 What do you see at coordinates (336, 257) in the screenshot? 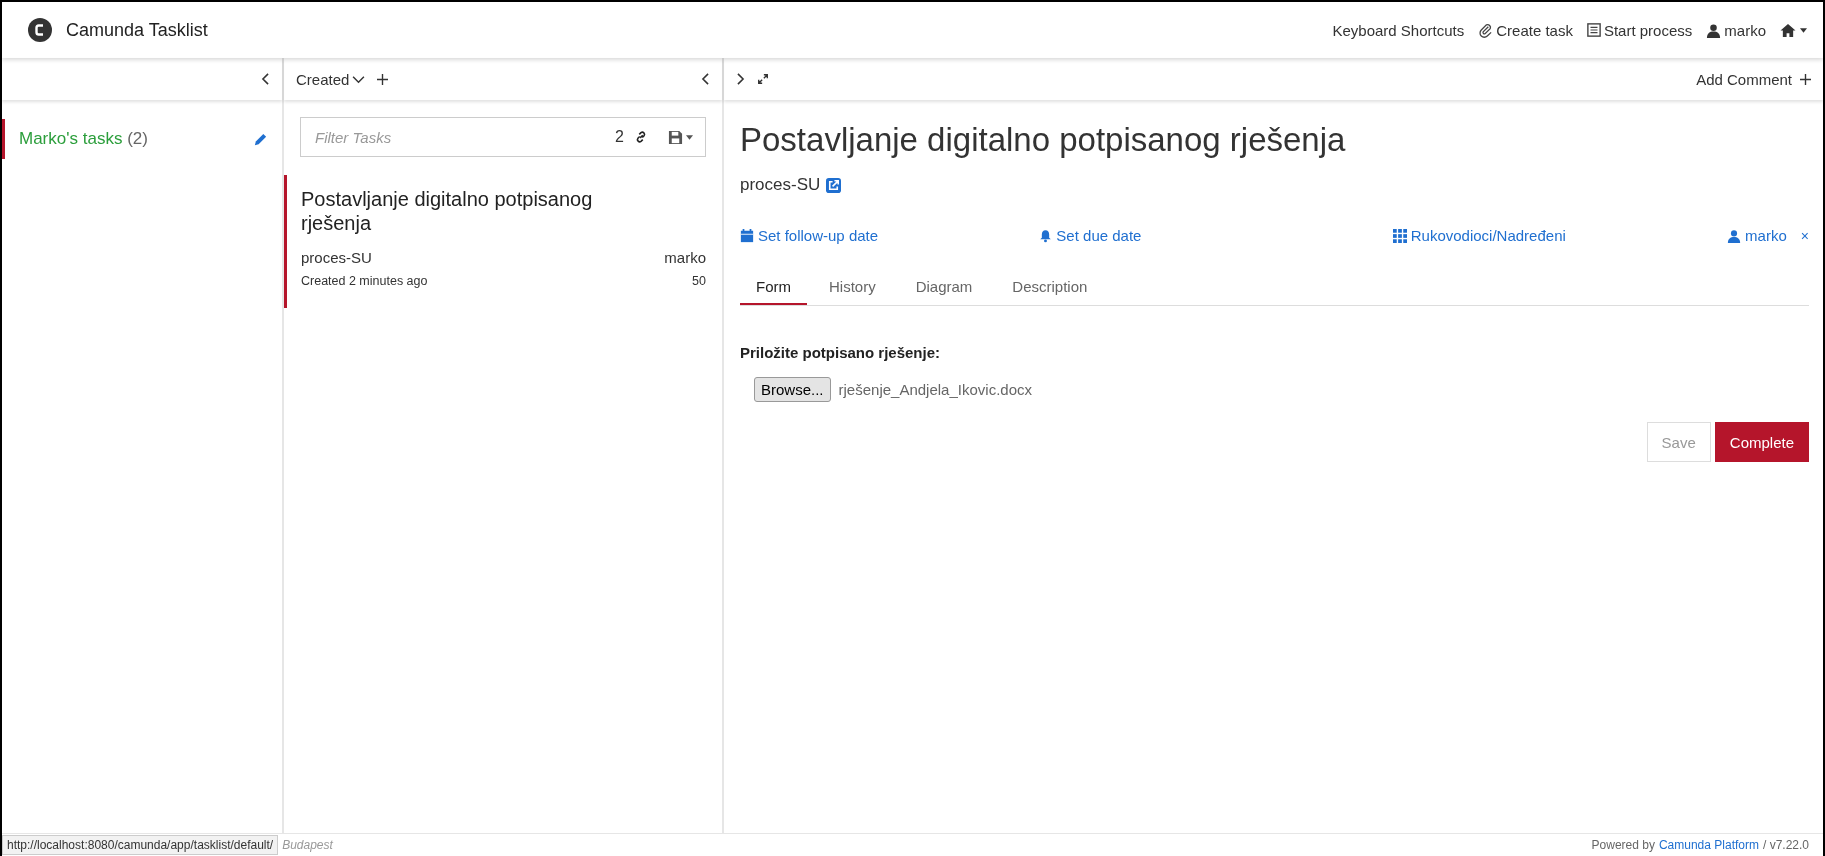
I see `task-process: proces-SU` at bounding box center [336, 257].